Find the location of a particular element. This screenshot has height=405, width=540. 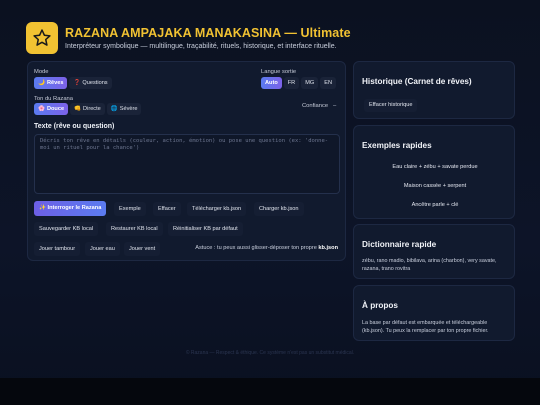

hand-icon: 👊 is located at coordinates (78, 109).